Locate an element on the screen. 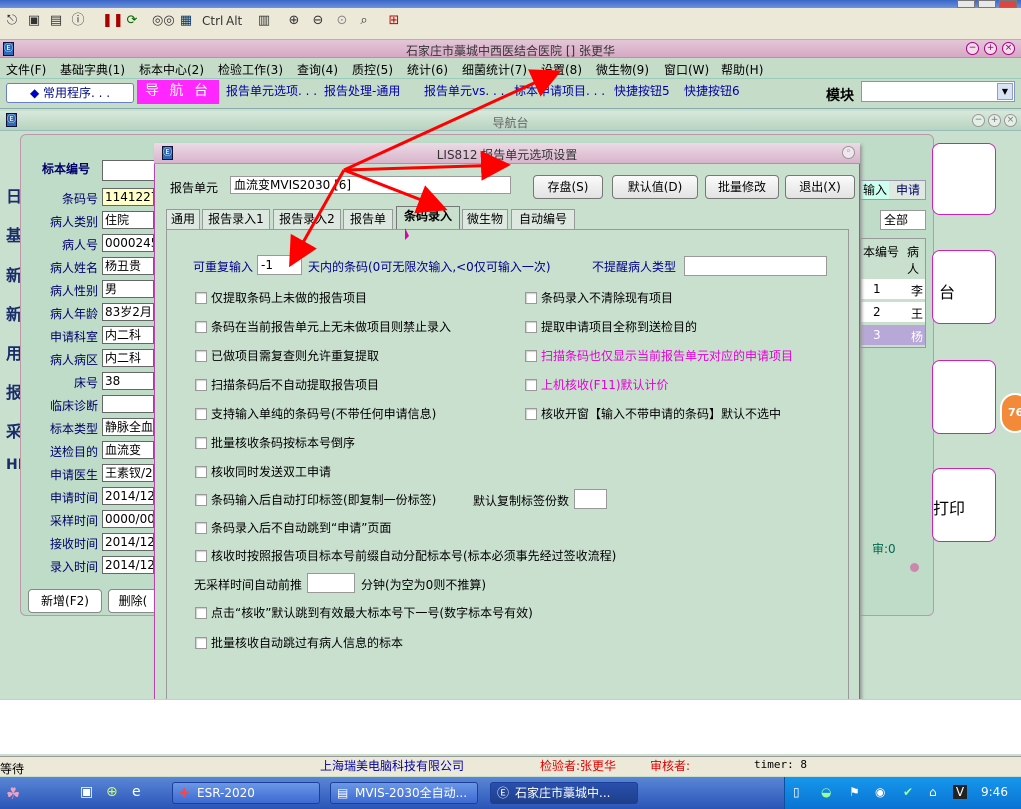 The image size is (1021, 809). glasses-icon: ◎◎ is located at coordinates (163, 21).